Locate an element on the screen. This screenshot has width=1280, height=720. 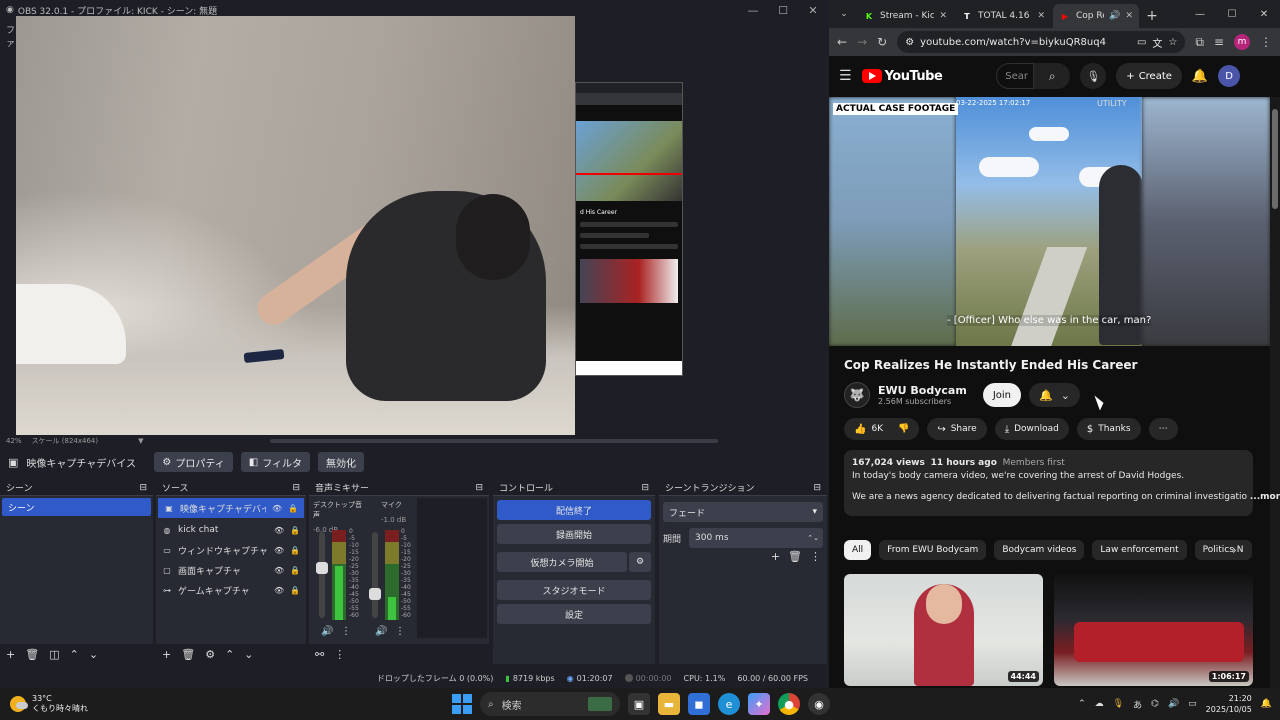
chevron-right-icon: › is located at coordinates (1234, 550).